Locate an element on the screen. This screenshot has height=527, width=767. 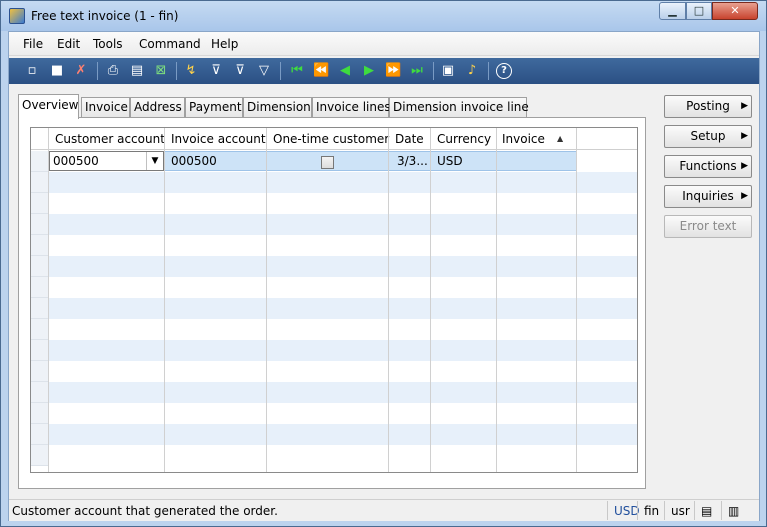
go-to-main-table-icon: ↯ is located at coordinates (191, 71).